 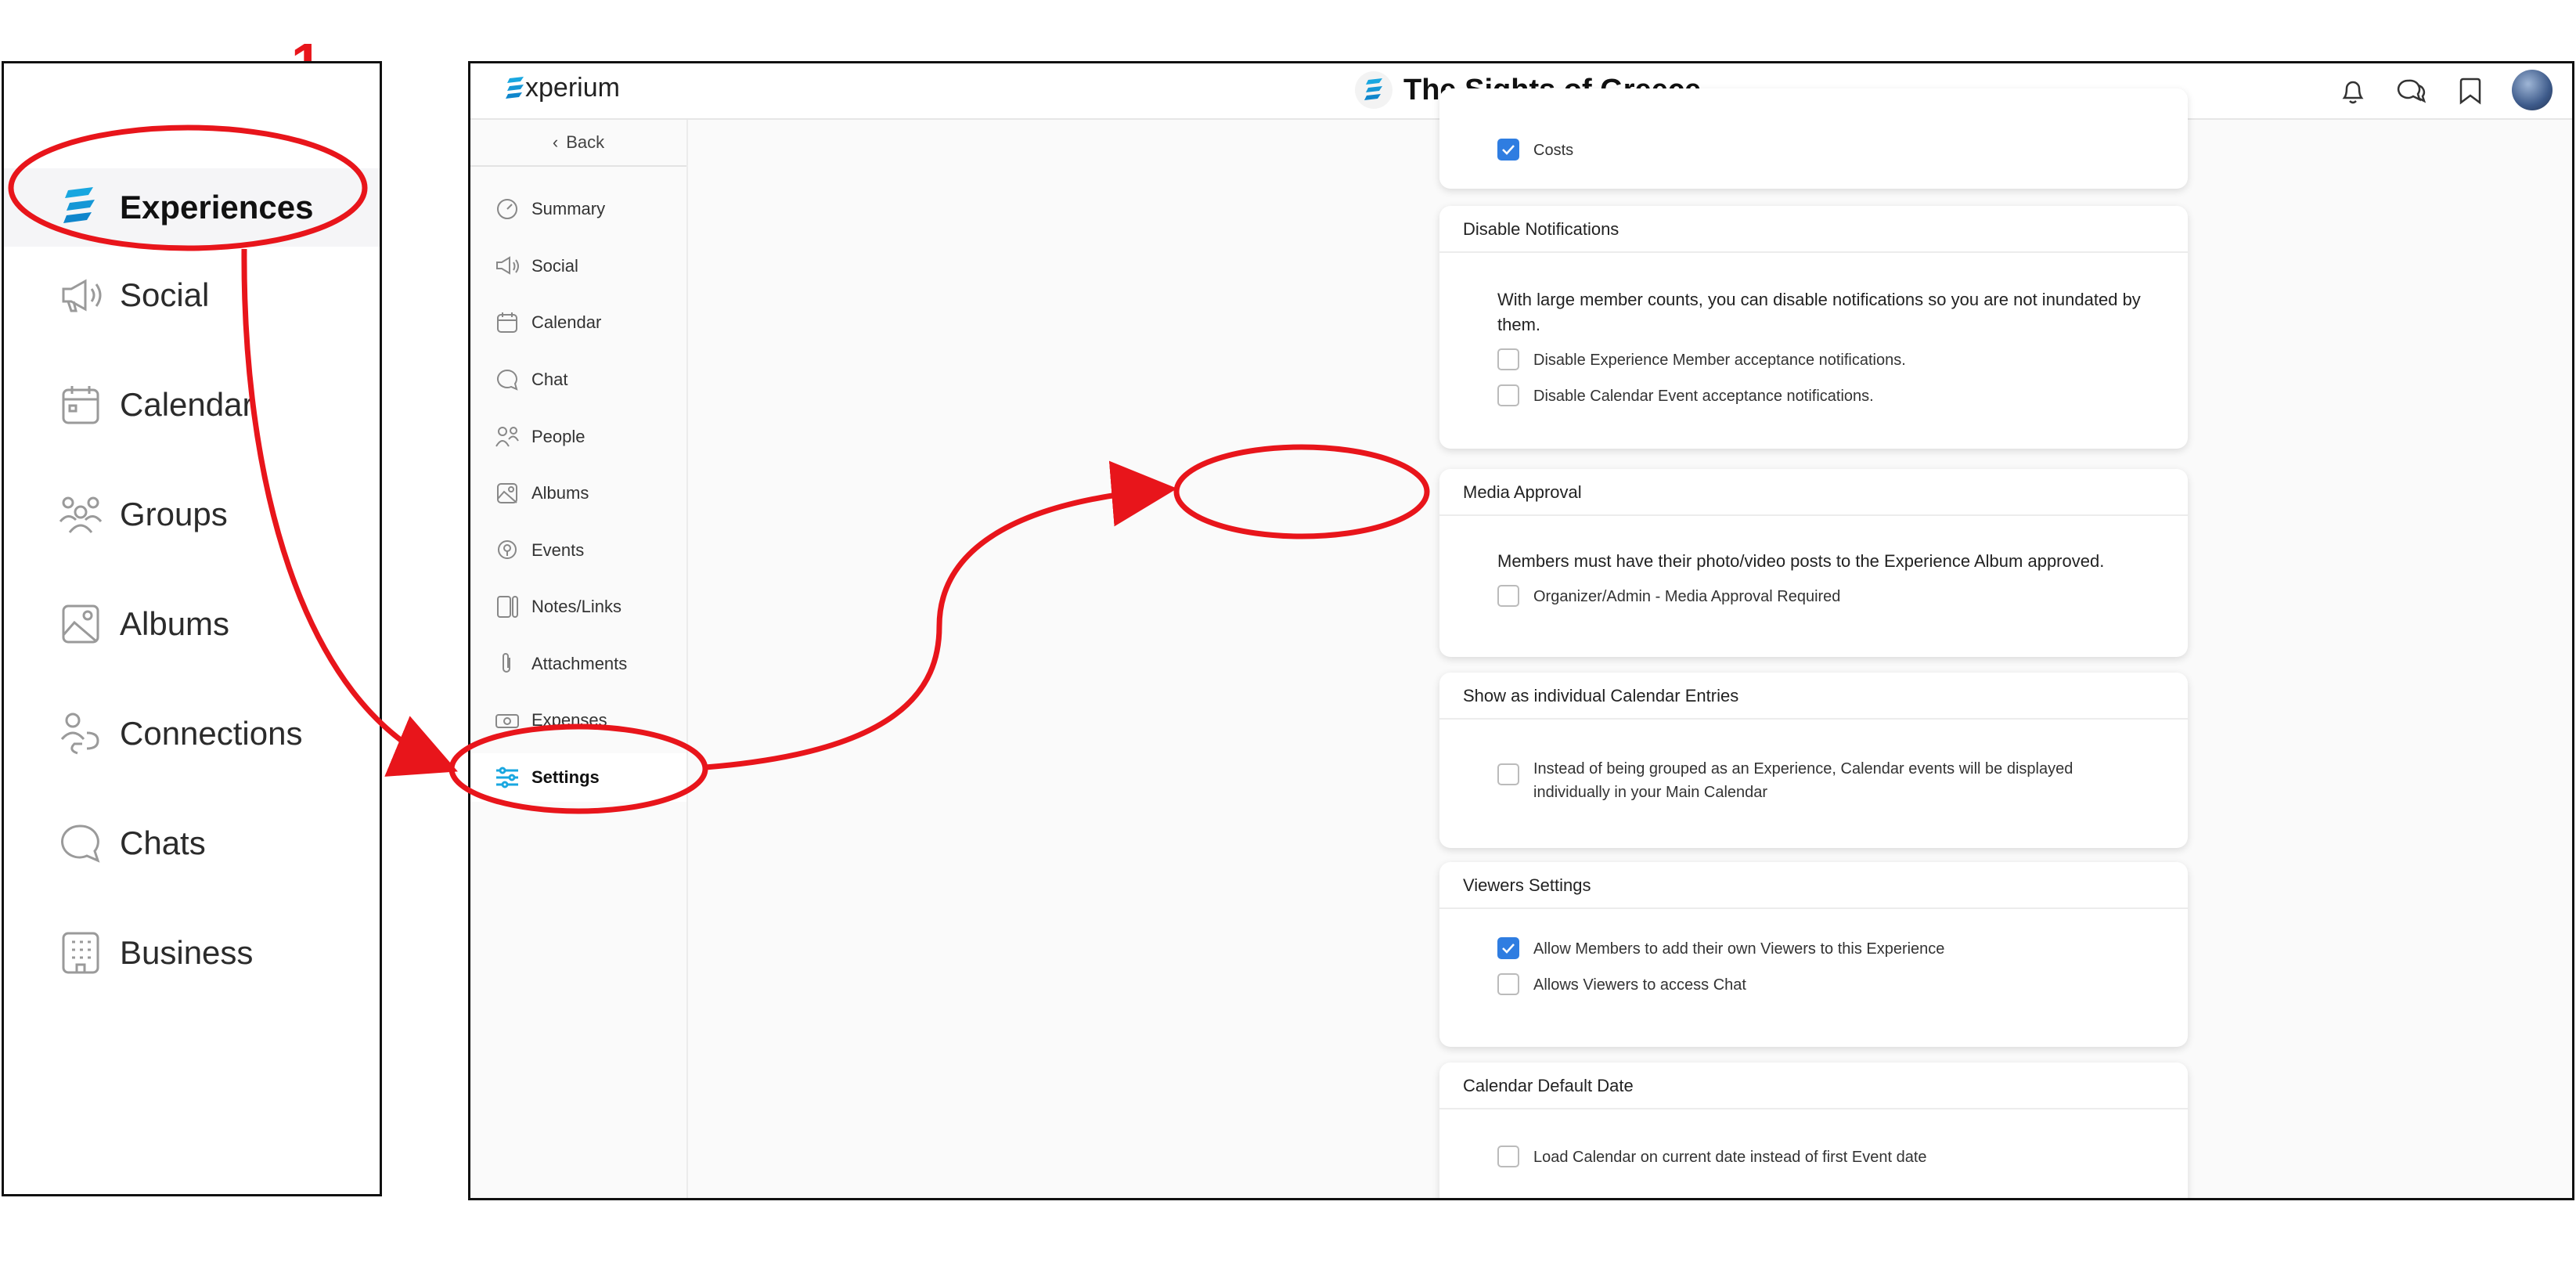 I want to click on sidebar-item-label: Chat, so click(x=549, y=379).